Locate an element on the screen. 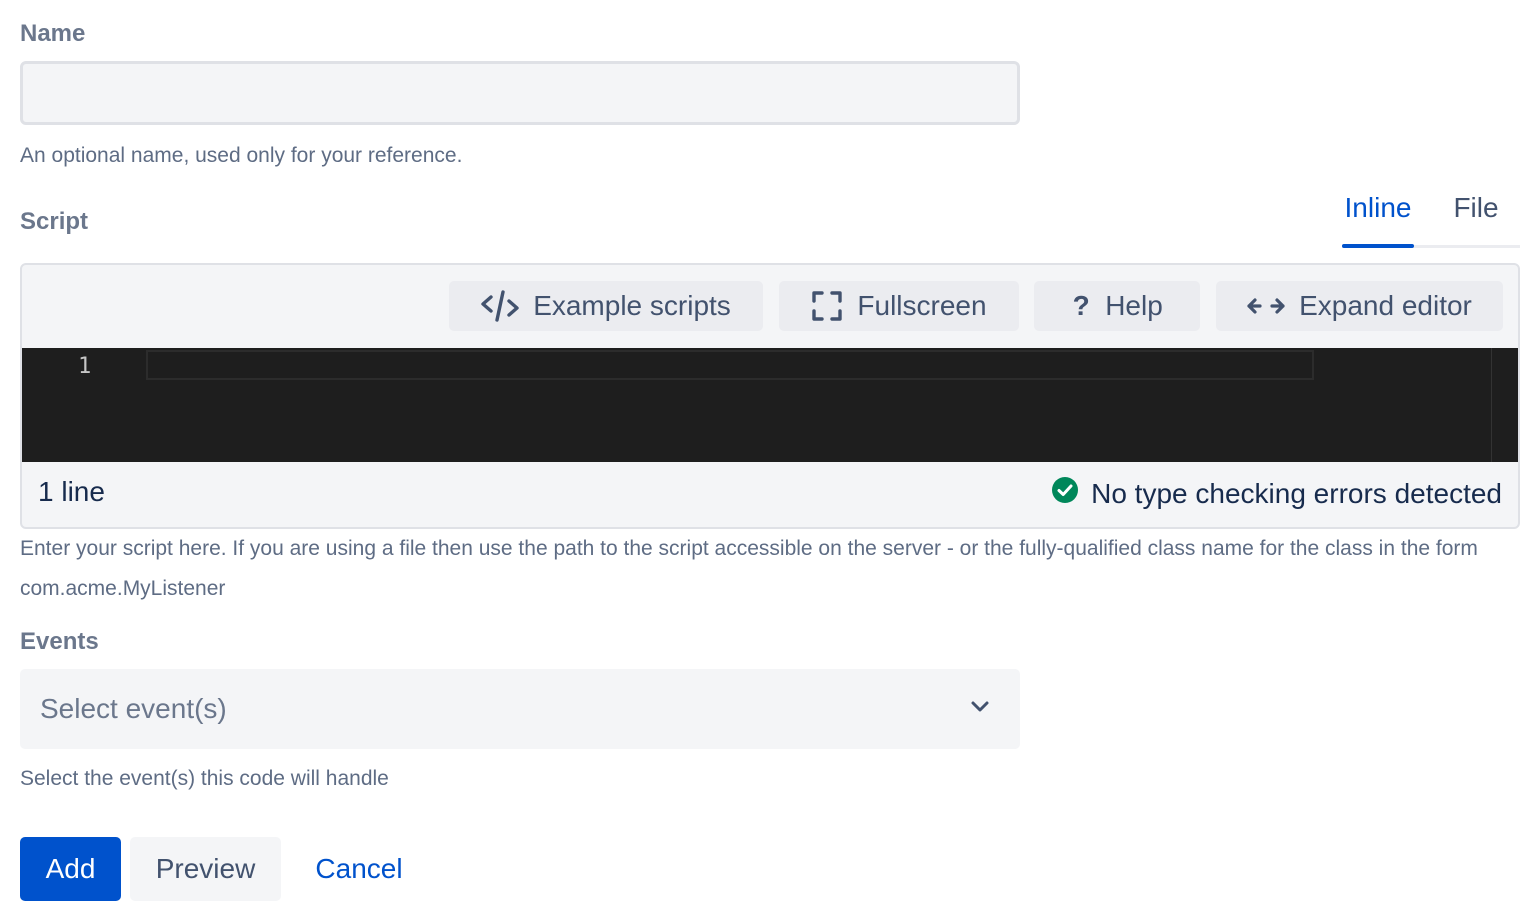  help-label: Help is located at coordinates (1134, 305).